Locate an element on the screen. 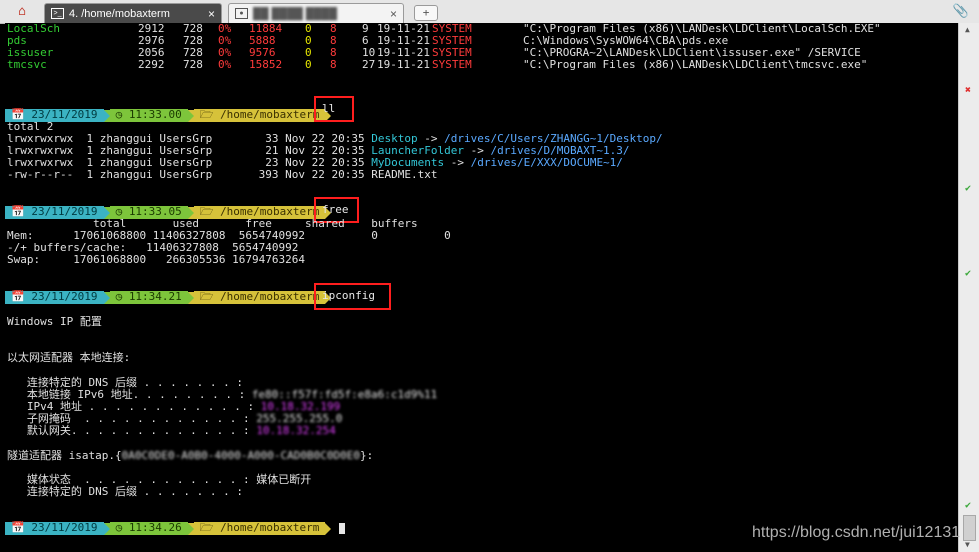 The height and width of the screenshot is (552, 979). scroll-down-icon: ▼ is located at coordinates (967, 544).